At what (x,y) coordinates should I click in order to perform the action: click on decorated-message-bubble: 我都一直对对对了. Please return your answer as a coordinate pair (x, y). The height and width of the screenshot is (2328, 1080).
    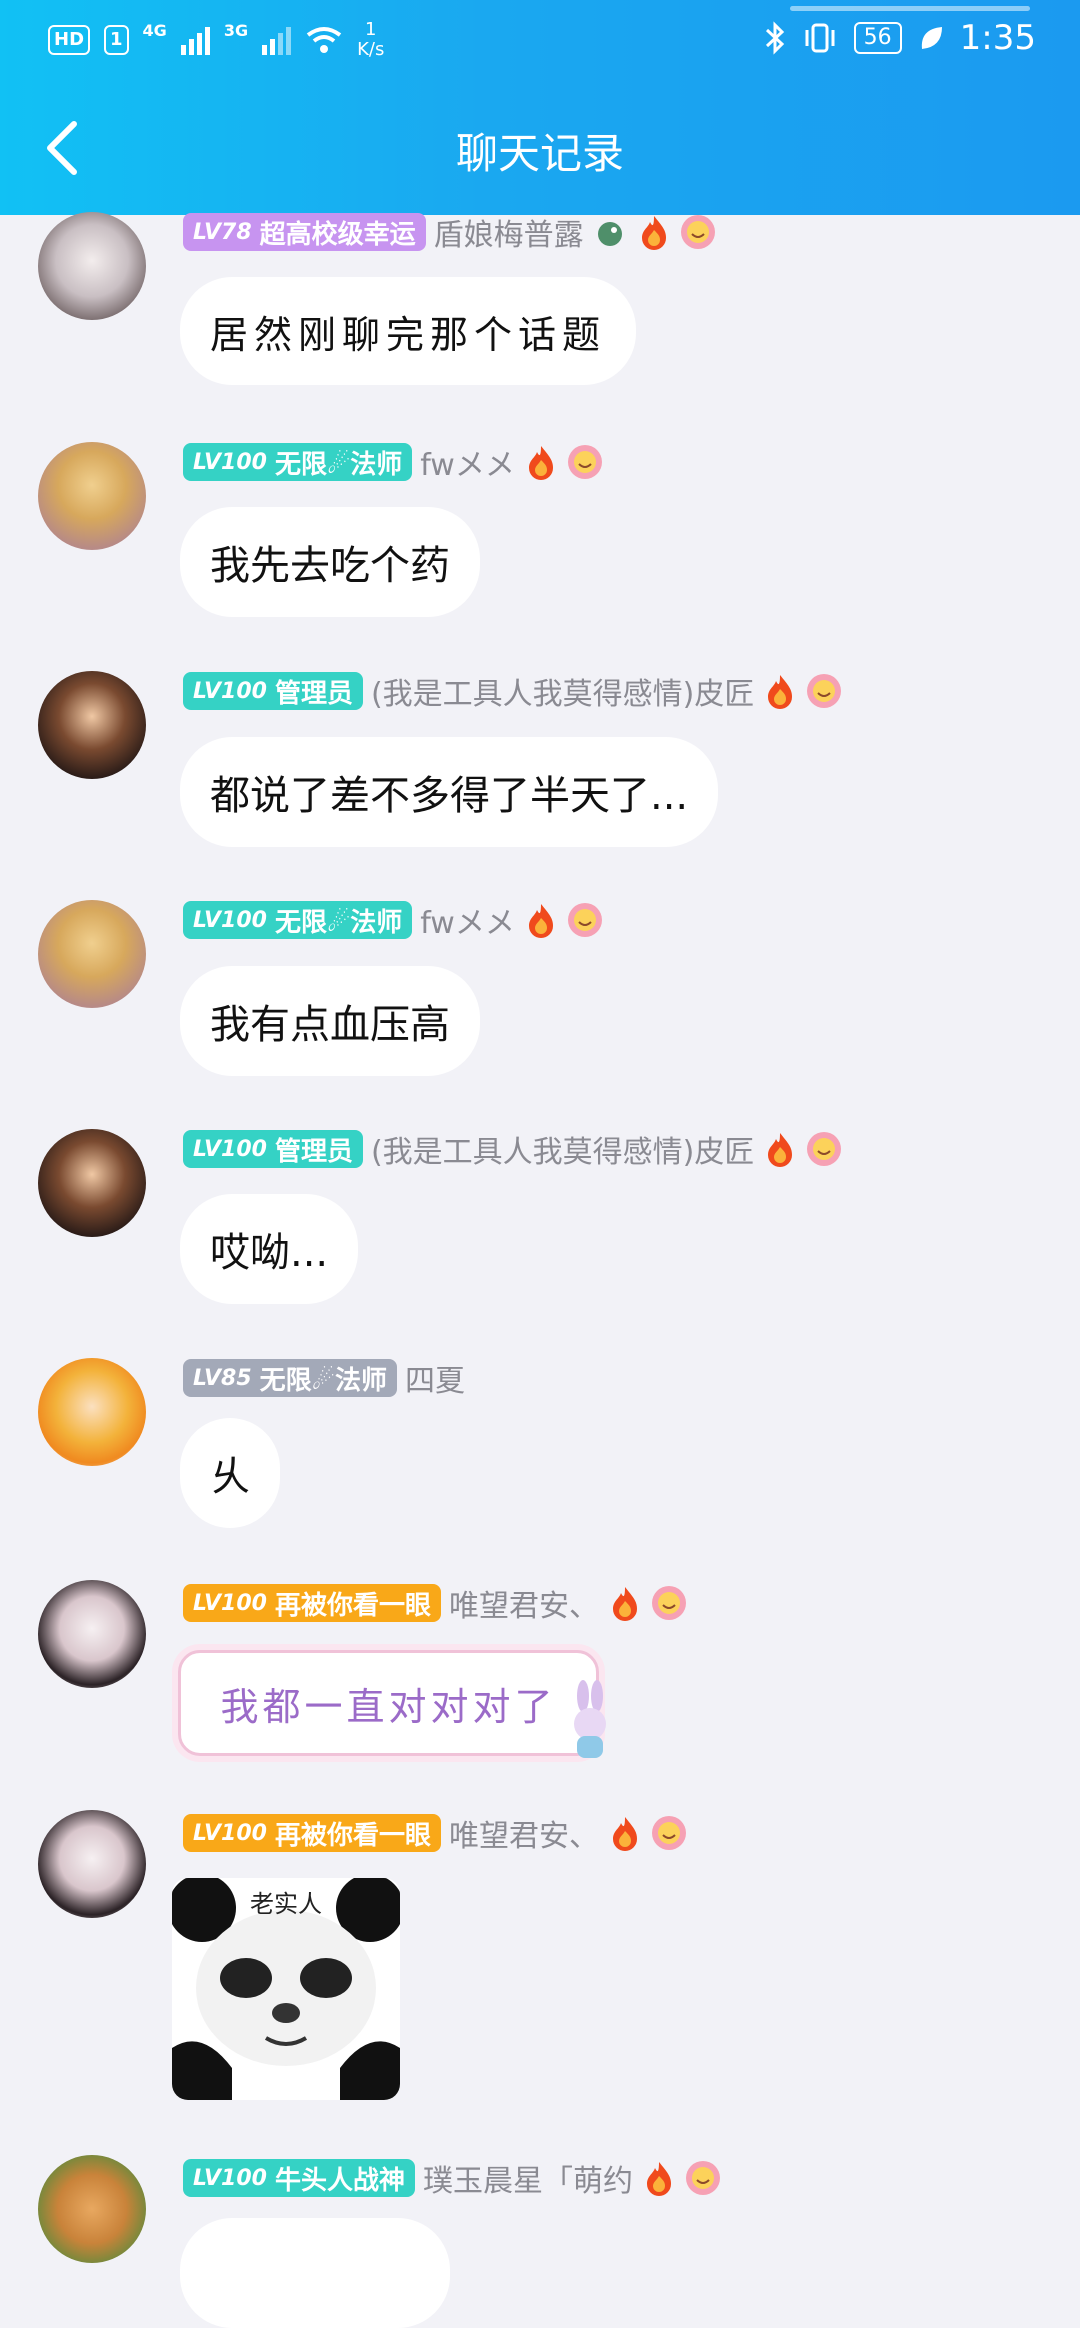
    Looking at the image, I should click on (388, 1703).